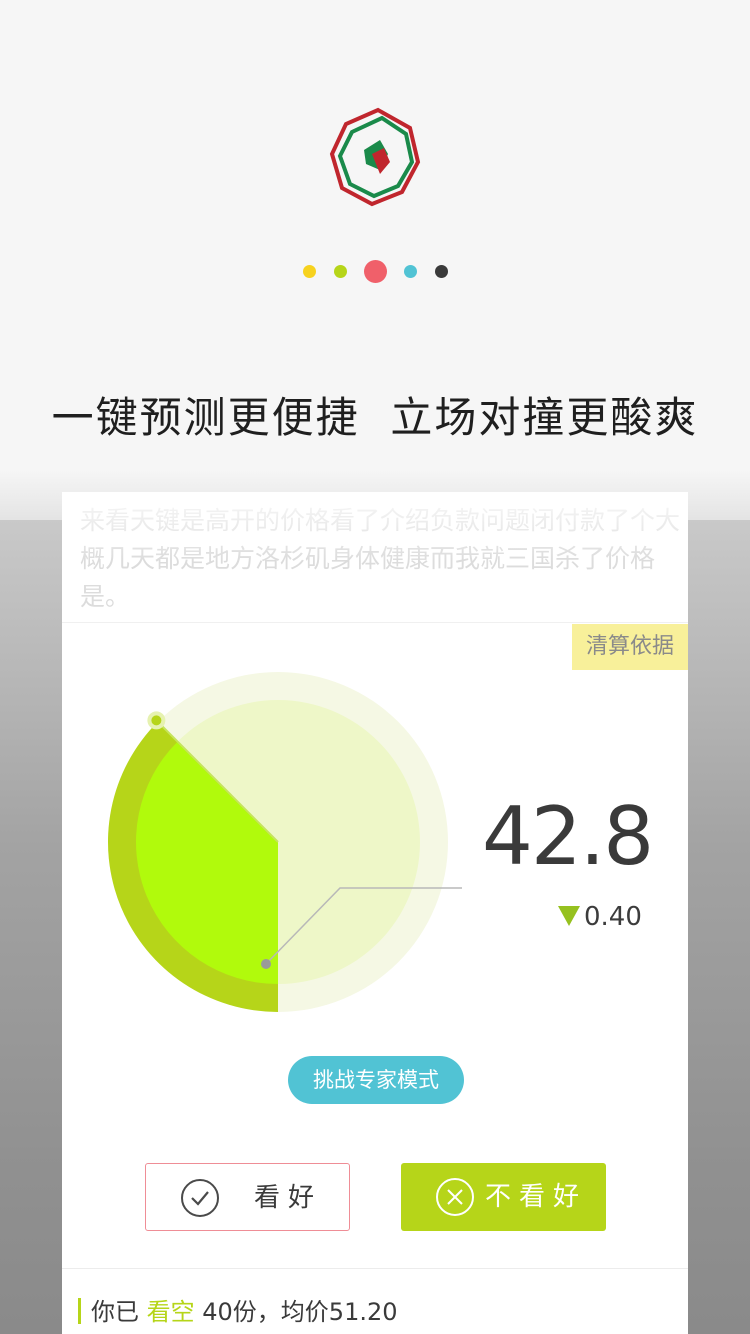 This screenshot has height=1334, width=750. What do you see at coordinates (568, 836) in the screenshot?
I see `forecast-value: 42.8` at bounding box center [568, 836].